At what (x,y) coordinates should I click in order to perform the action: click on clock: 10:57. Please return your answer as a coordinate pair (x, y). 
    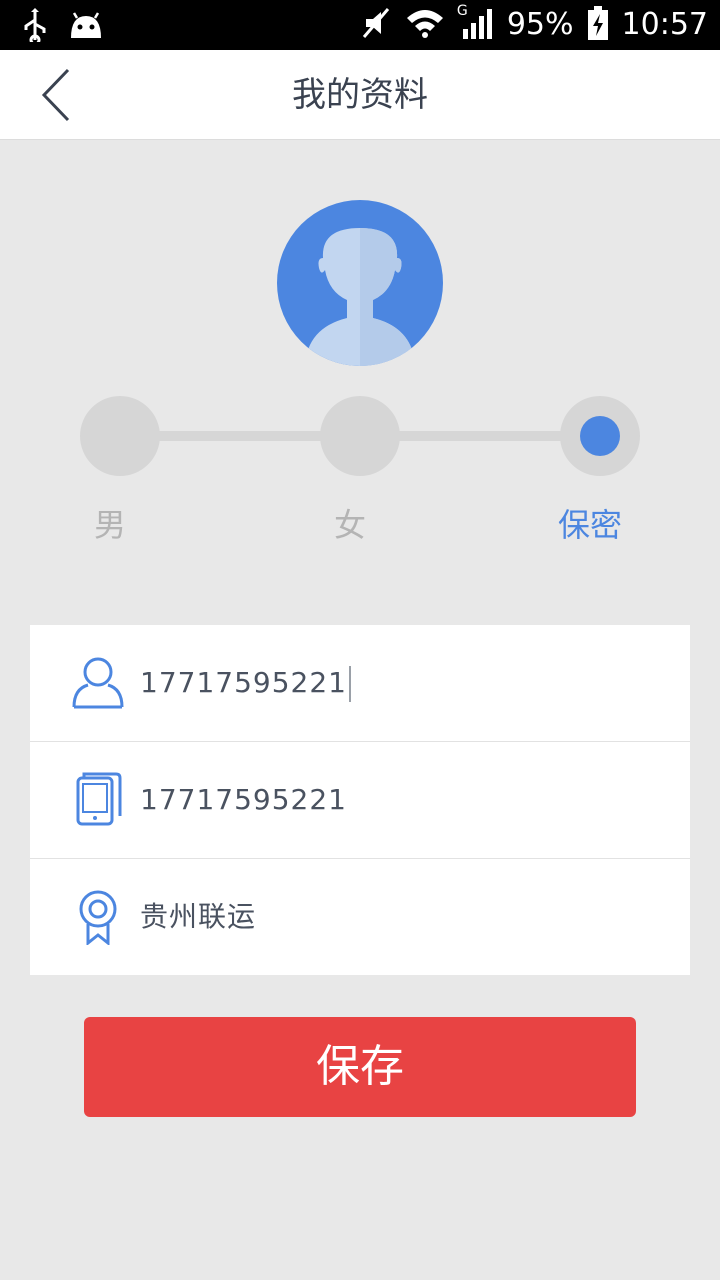
    Looking at the image, I should click on (664, 24).